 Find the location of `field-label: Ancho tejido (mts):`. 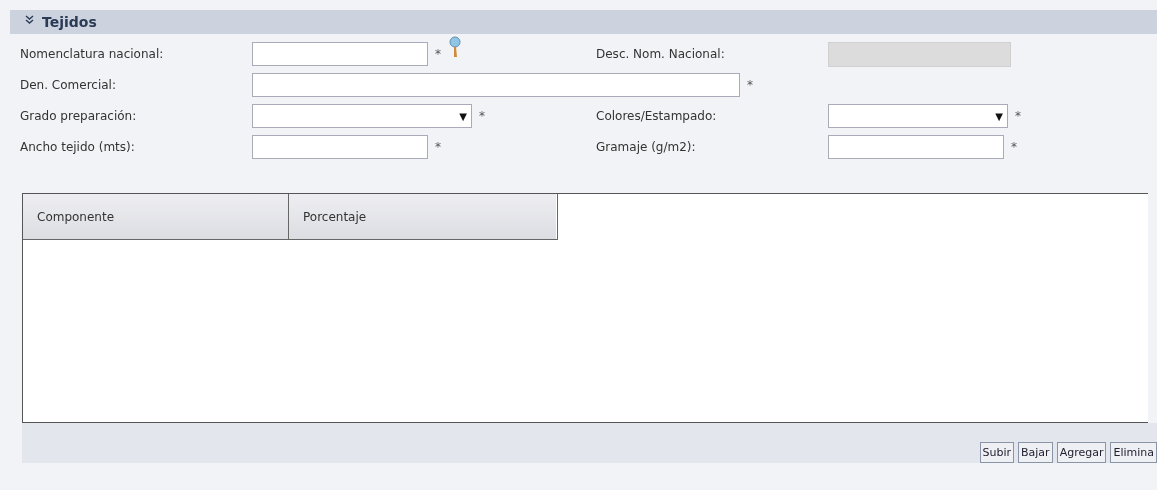

field-label: Ancho tejido (mts): is located at coordinates (78, 147).